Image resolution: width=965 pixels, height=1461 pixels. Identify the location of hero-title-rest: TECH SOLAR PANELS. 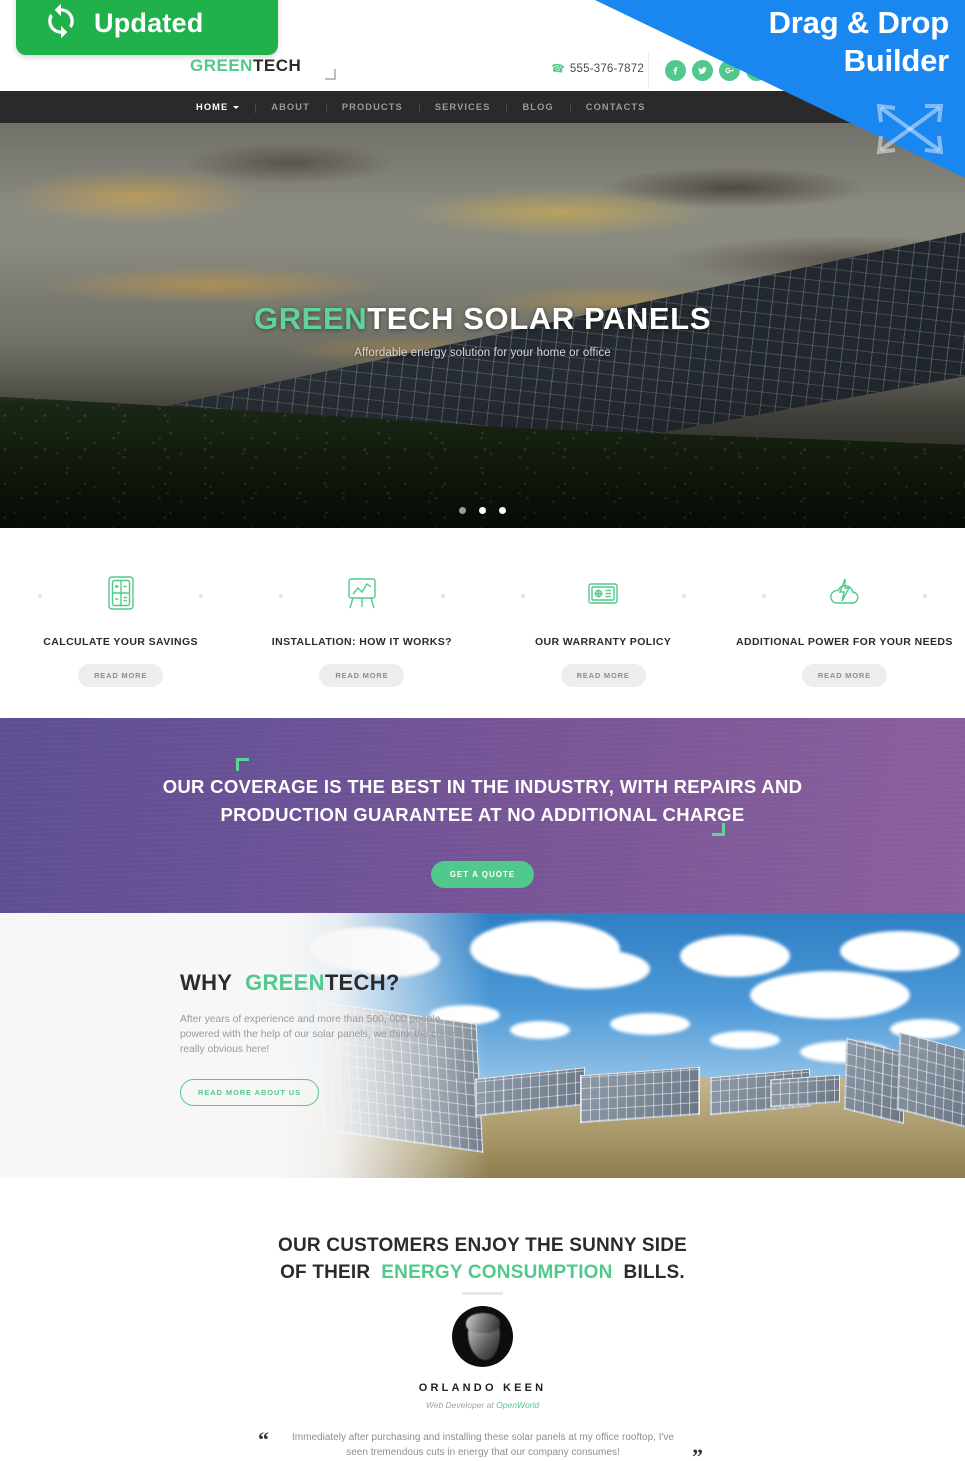
(539, 318).